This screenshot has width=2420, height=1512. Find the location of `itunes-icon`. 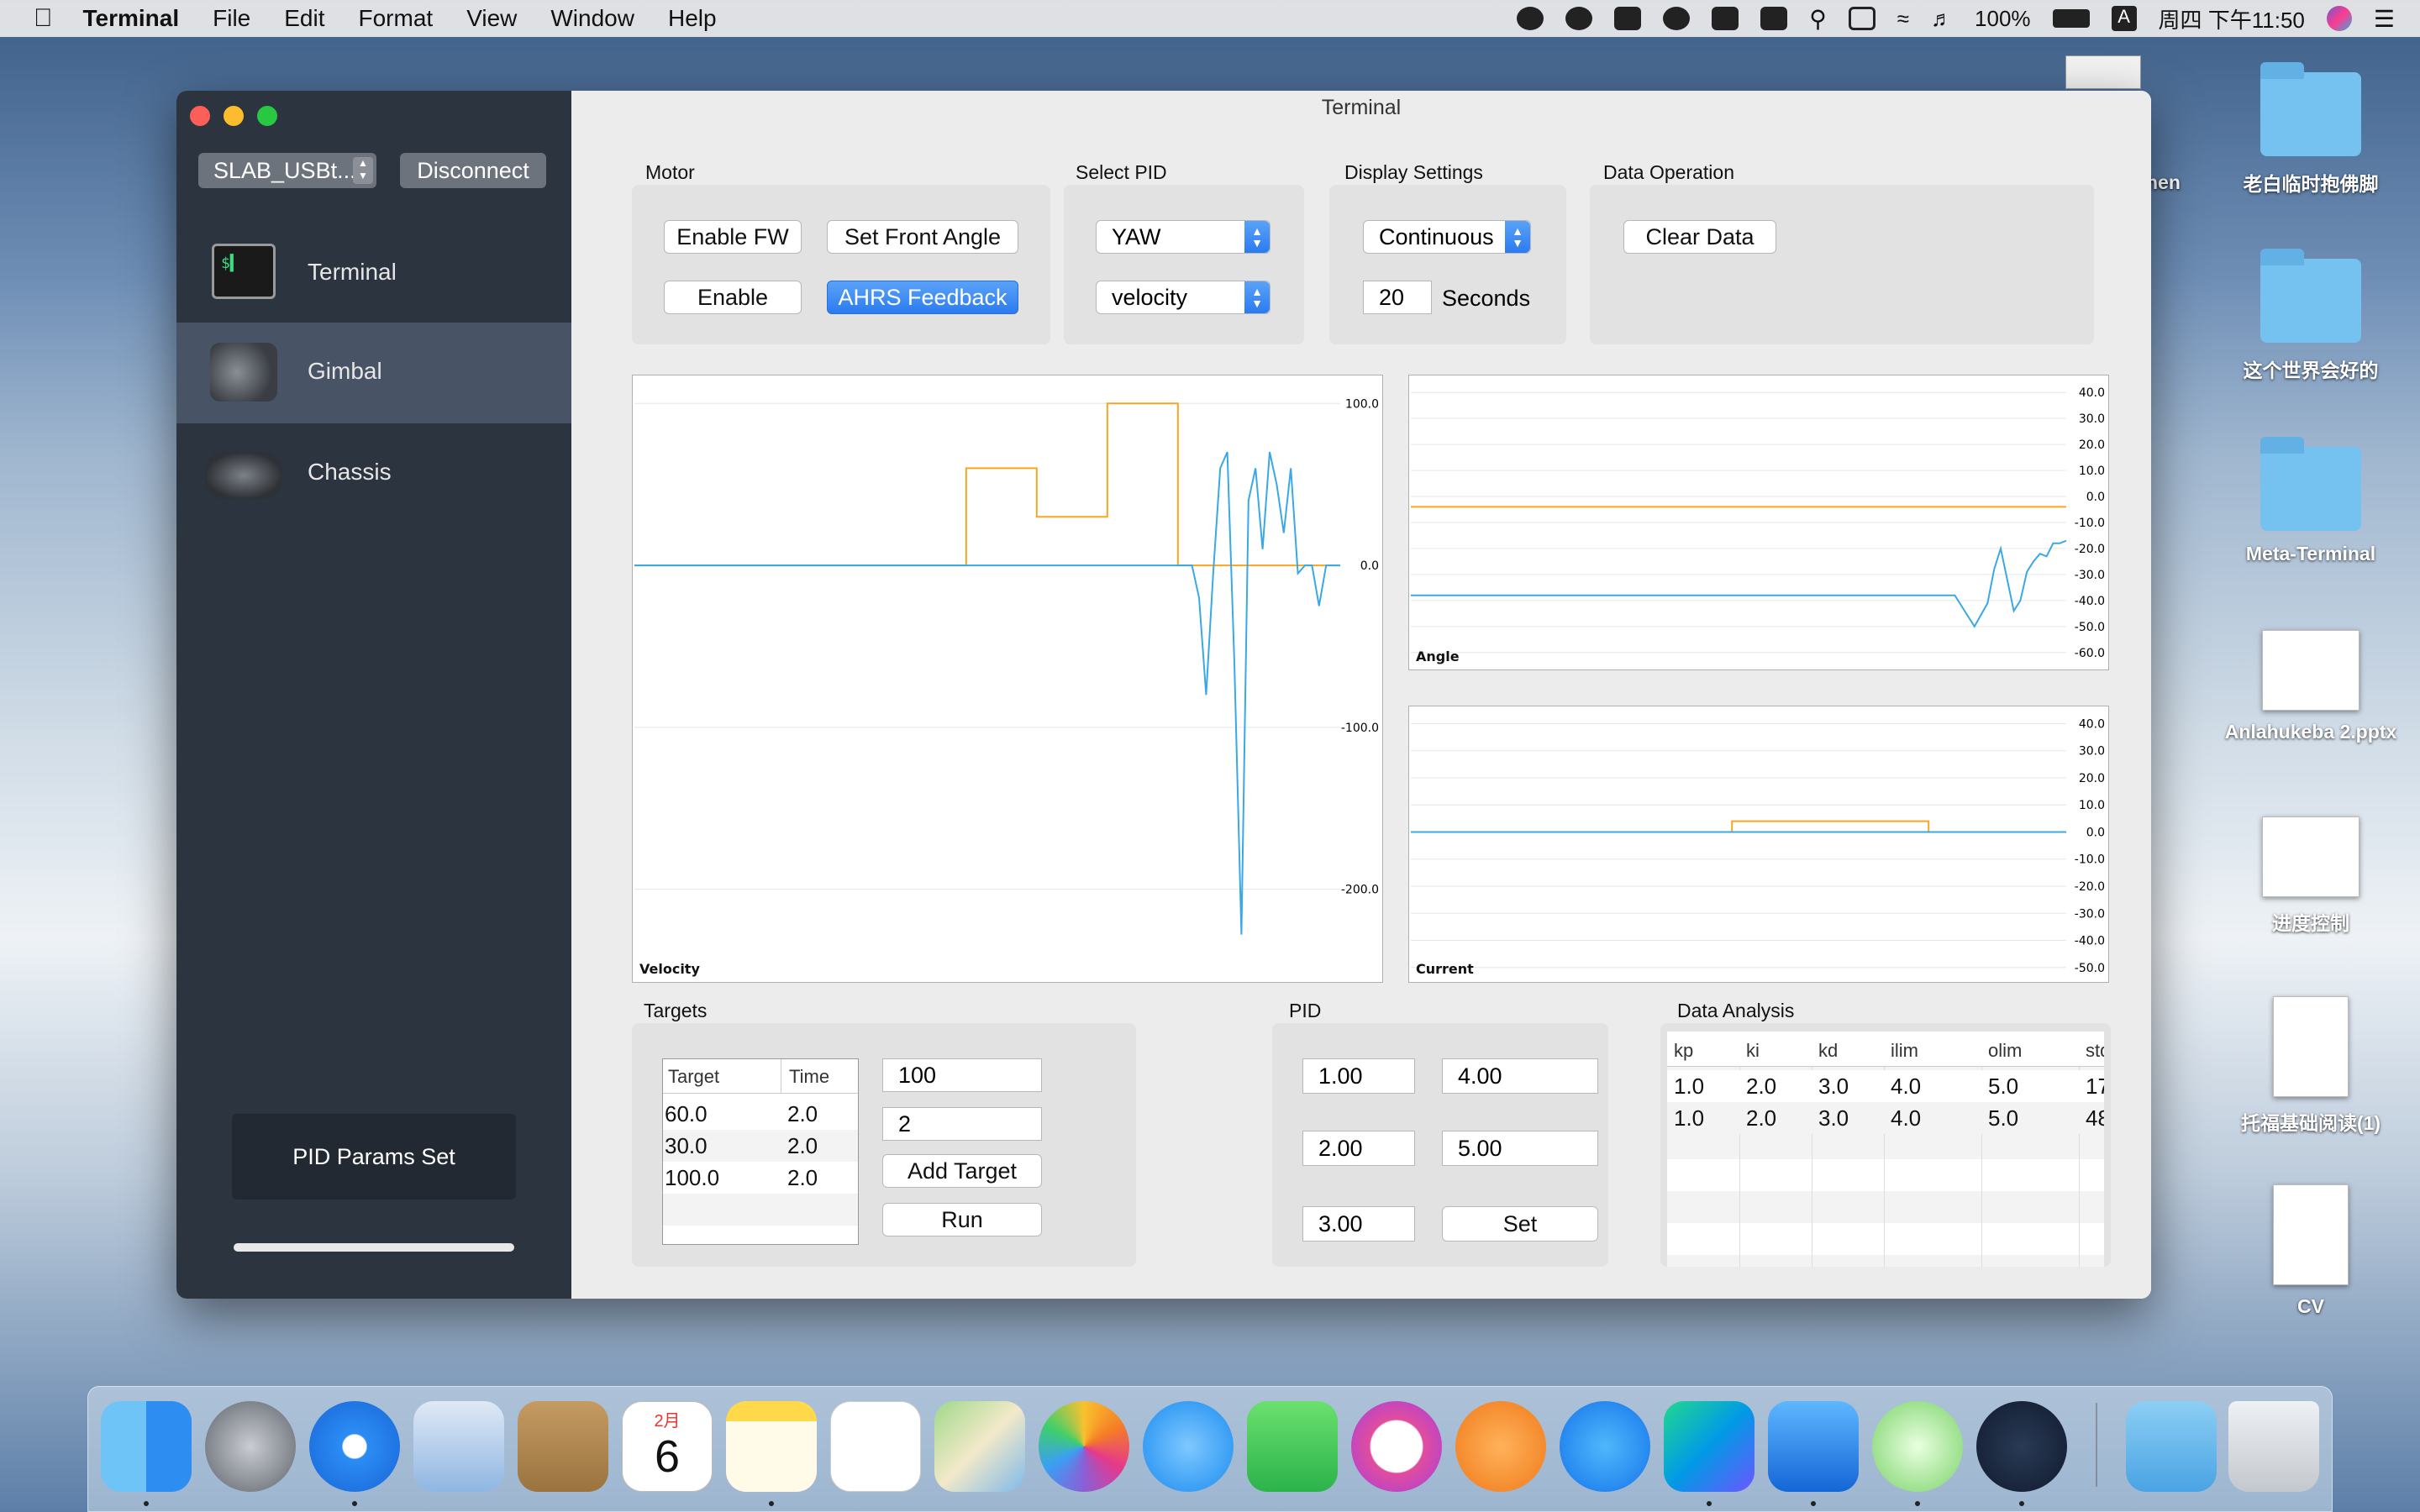

itunes-icon is located at coordinates (1396, 1446).